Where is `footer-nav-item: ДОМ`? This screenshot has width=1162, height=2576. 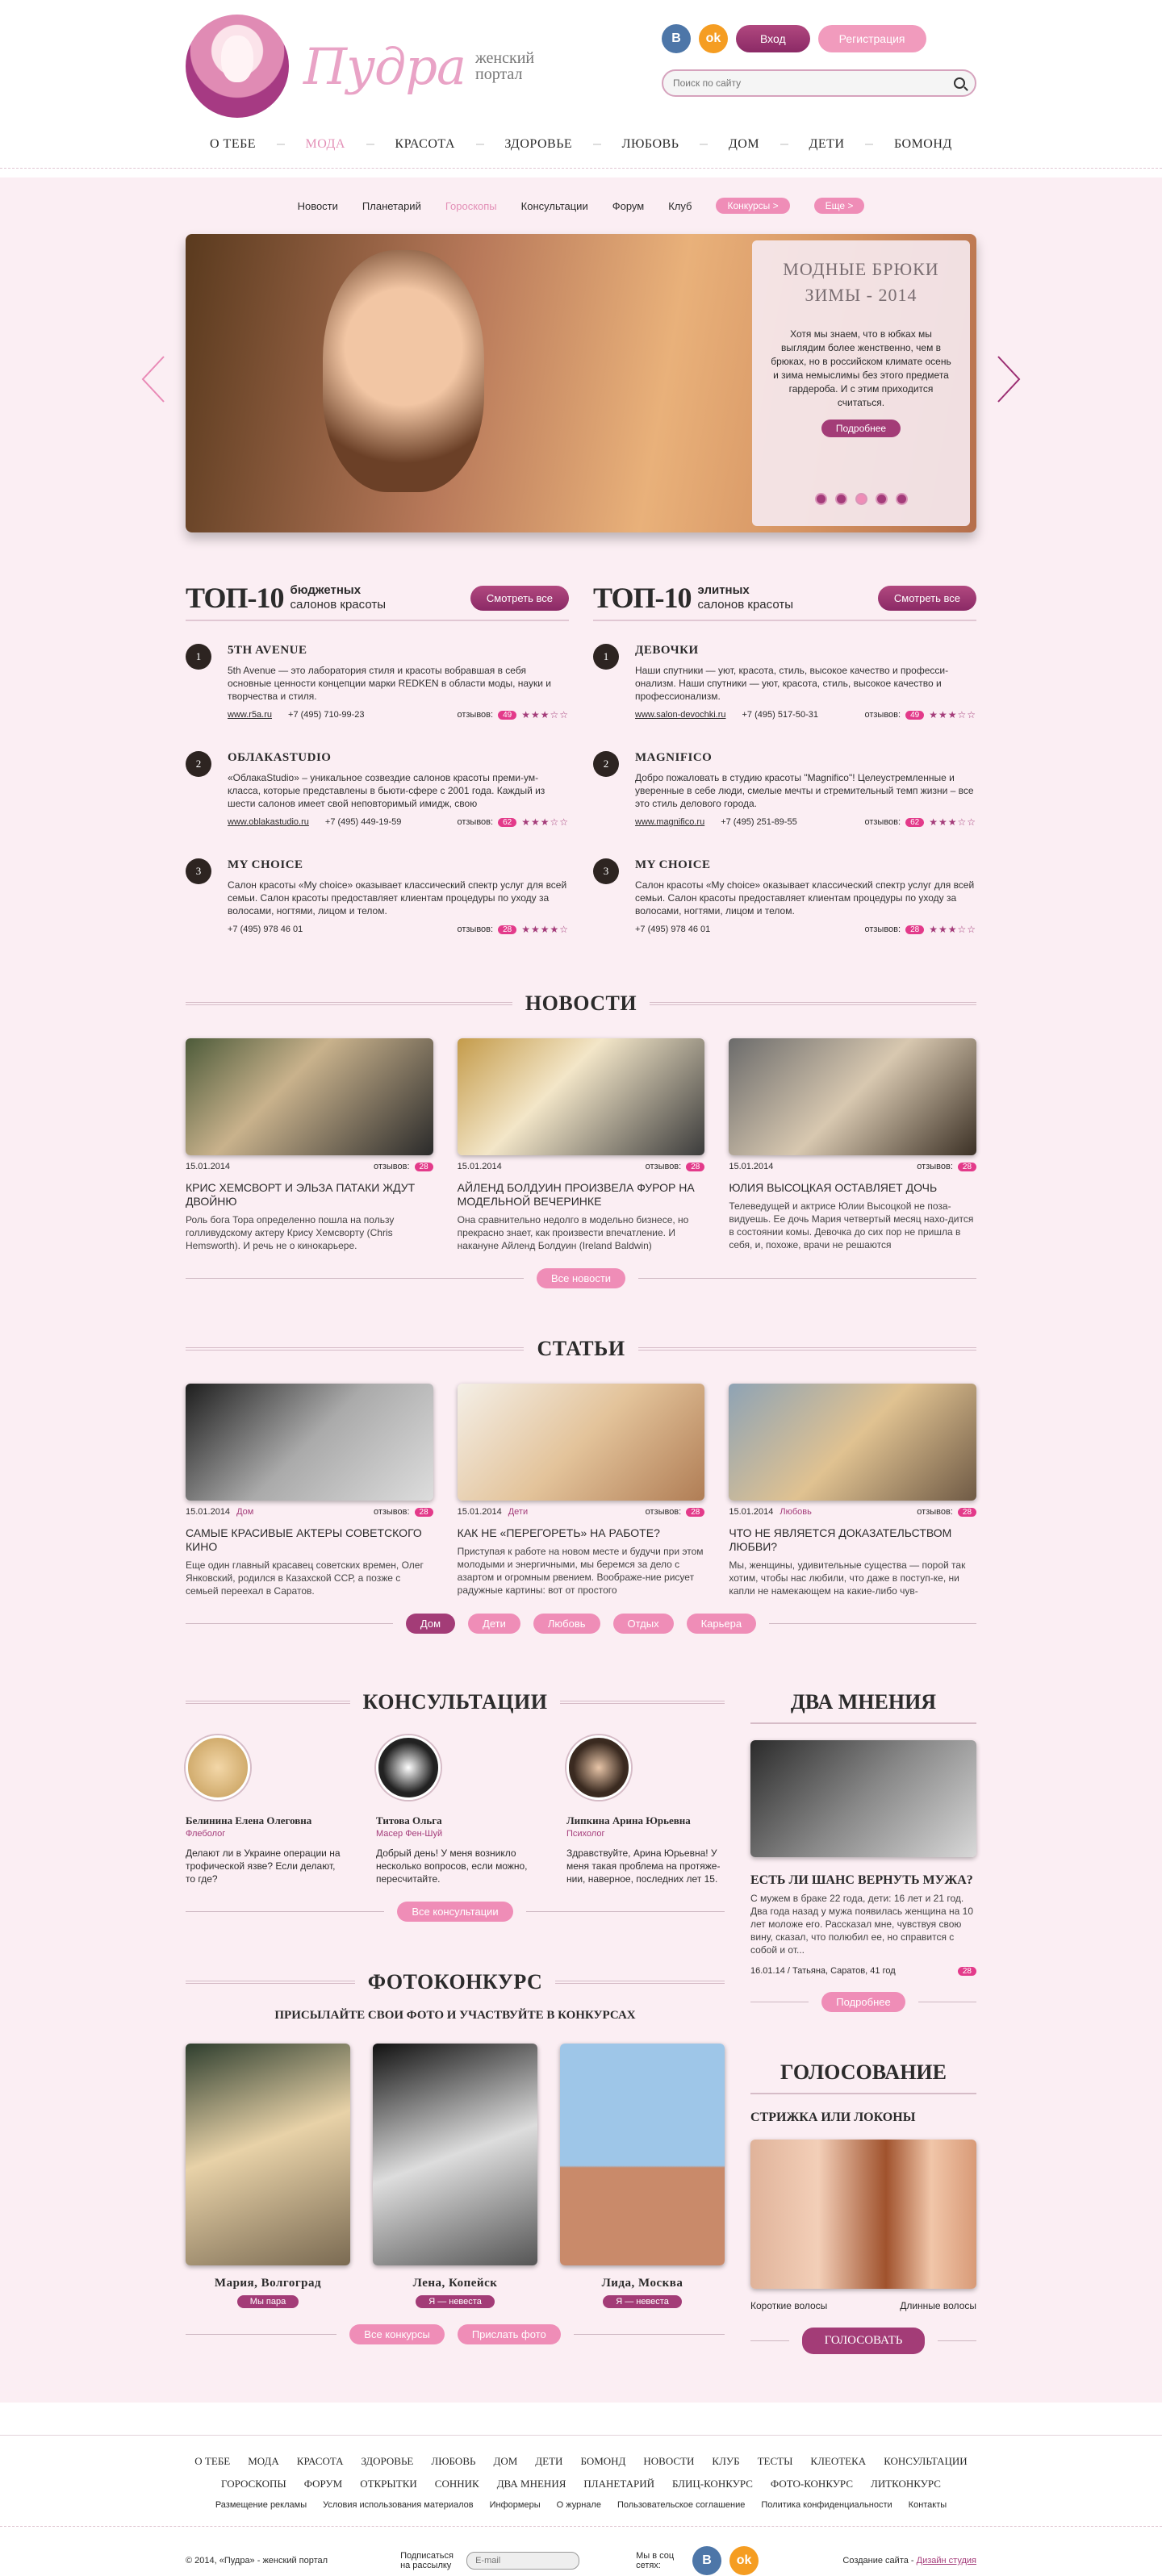 footer-nav-item: ДОМ is located at coordinates (505, 2462).